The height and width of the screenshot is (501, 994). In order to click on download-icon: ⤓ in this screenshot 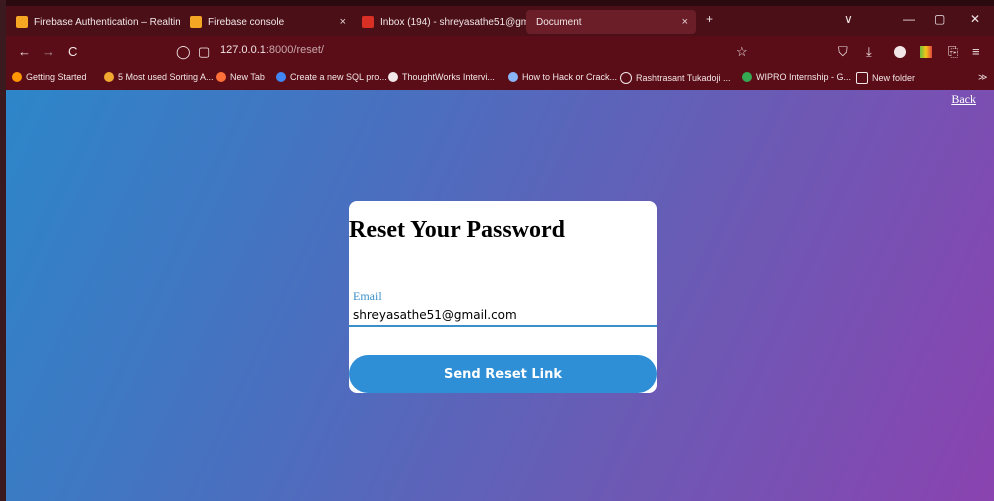, I will do `click(869, 52)`.